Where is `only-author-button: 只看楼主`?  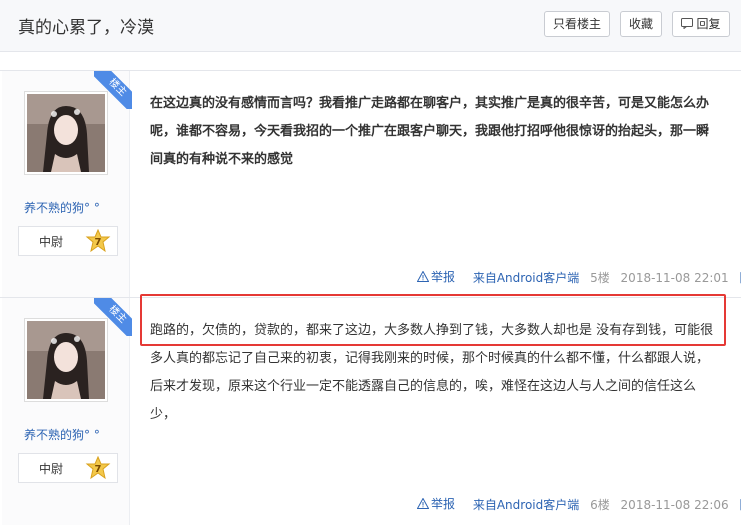 only-author-button: 只看楼主 is located at coordinates (577, 24).